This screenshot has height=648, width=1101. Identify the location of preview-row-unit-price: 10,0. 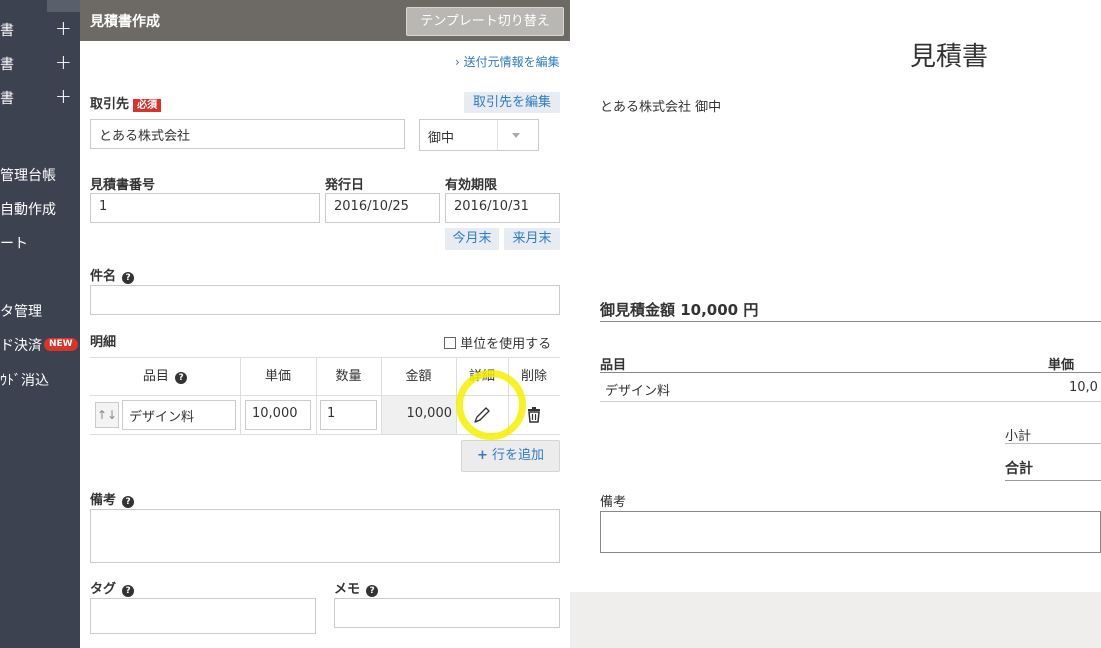
(1083, 387).